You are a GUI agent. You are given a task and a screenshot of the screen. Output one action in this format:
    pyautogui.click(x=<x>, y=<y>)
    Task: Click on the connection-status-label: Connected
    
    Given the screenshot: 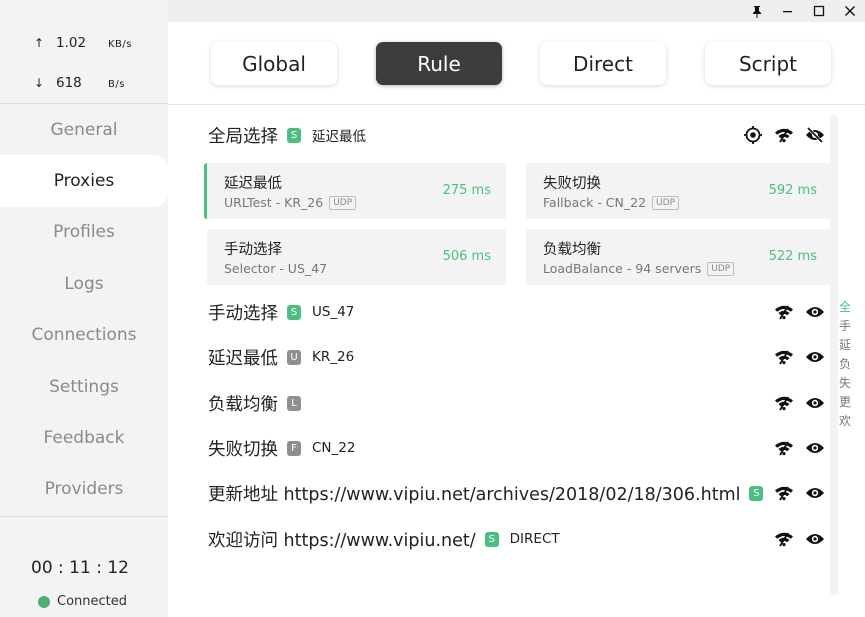 What is the action you would take?
    pyautogui.click(x=92, y=601)
    